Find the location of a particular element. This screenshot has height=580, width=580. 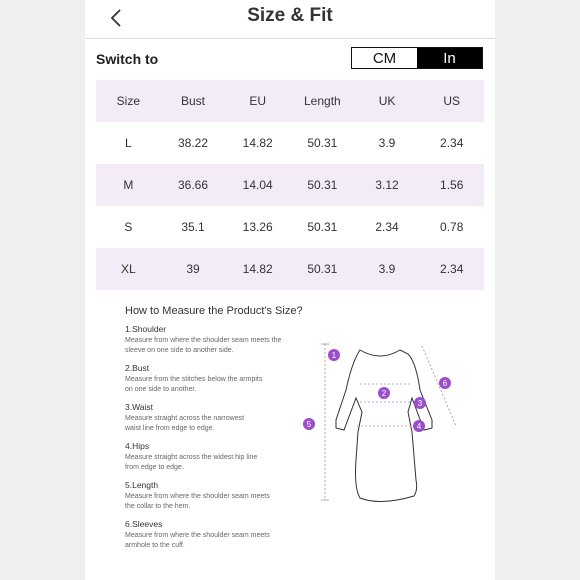

table-cell: 39 is located at coordinates (193, 269).